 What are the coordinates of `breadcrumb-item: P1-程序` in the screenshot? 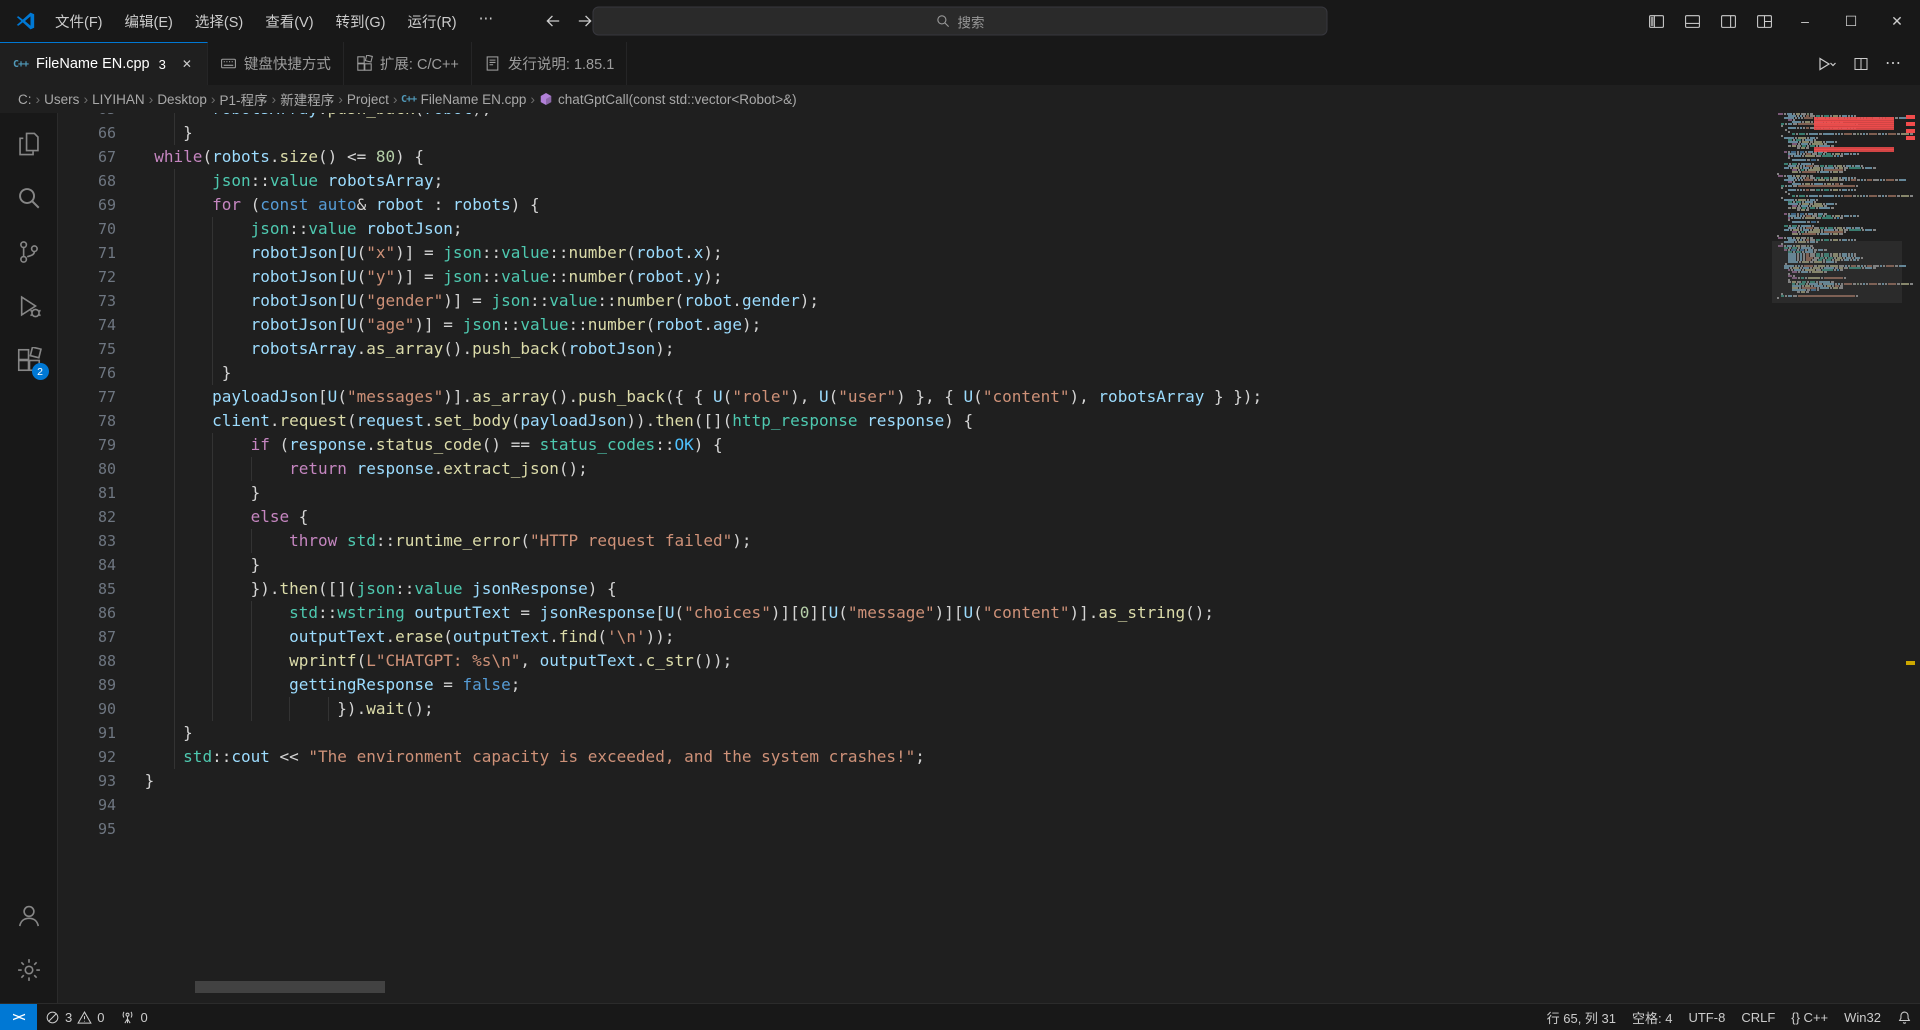 It's located at (244, 99).